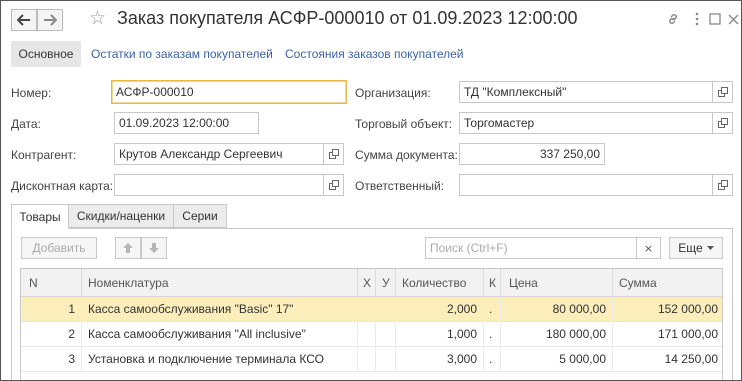  I want to click on link-icon, so click(673, 19).